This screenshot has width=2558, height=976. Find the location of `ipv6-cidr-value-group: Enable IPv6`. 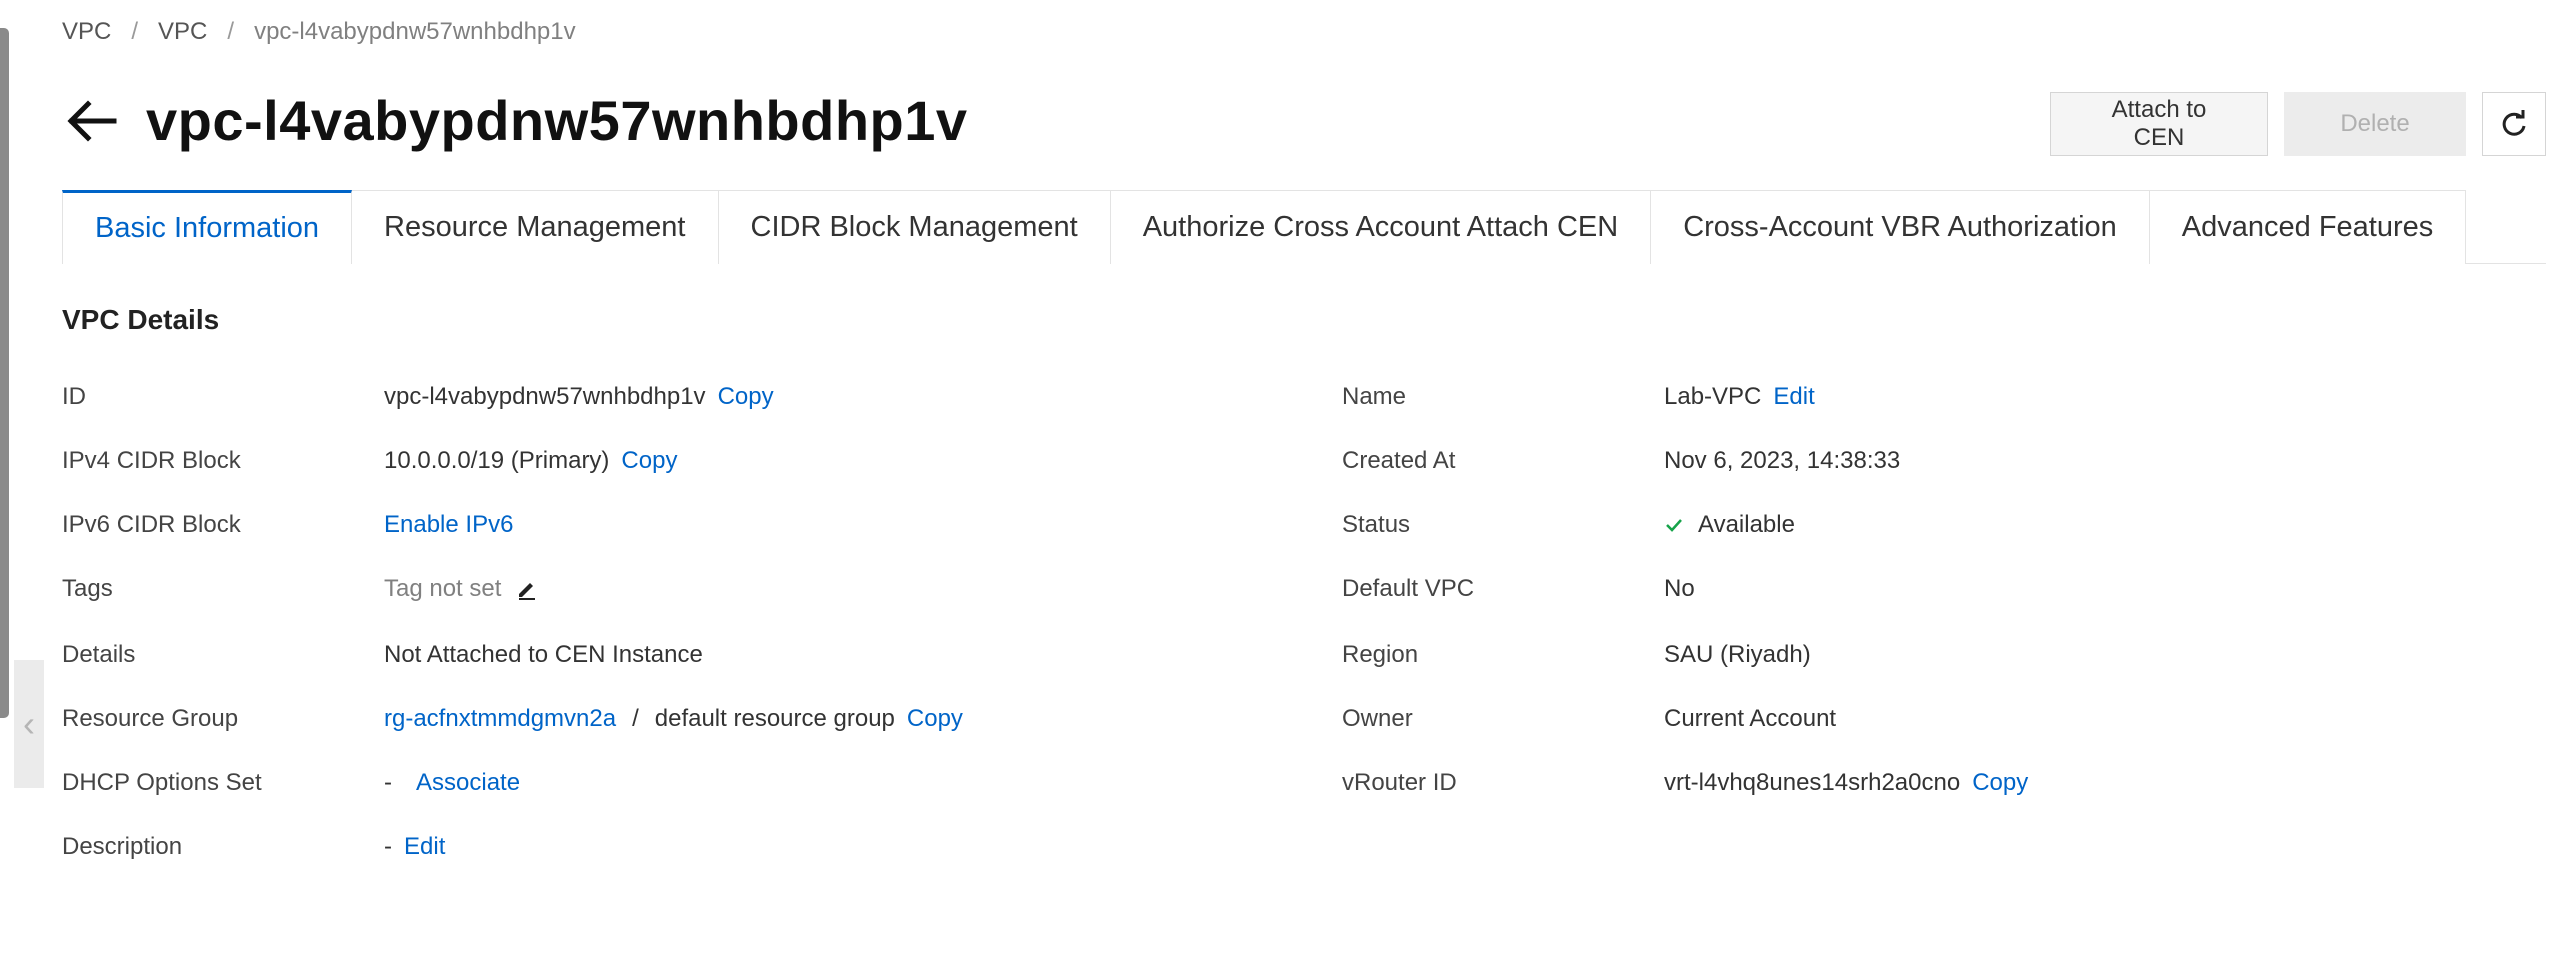

ipv6-cidr-value-group: Enable IPv6 is located at coordinates (448, 525).